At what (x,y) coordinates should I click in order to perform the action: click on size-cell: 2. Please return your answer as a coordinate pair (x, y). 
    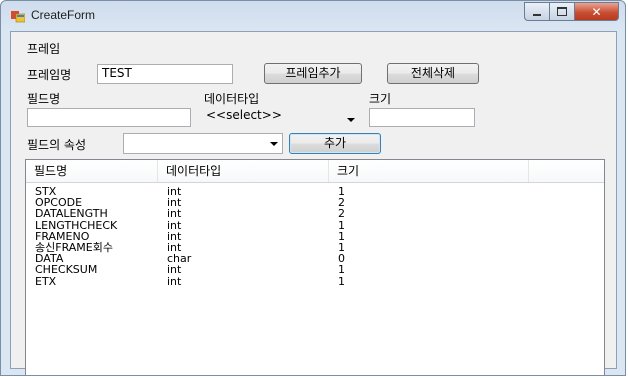
    Looking at the image, I should click on (341, 214).